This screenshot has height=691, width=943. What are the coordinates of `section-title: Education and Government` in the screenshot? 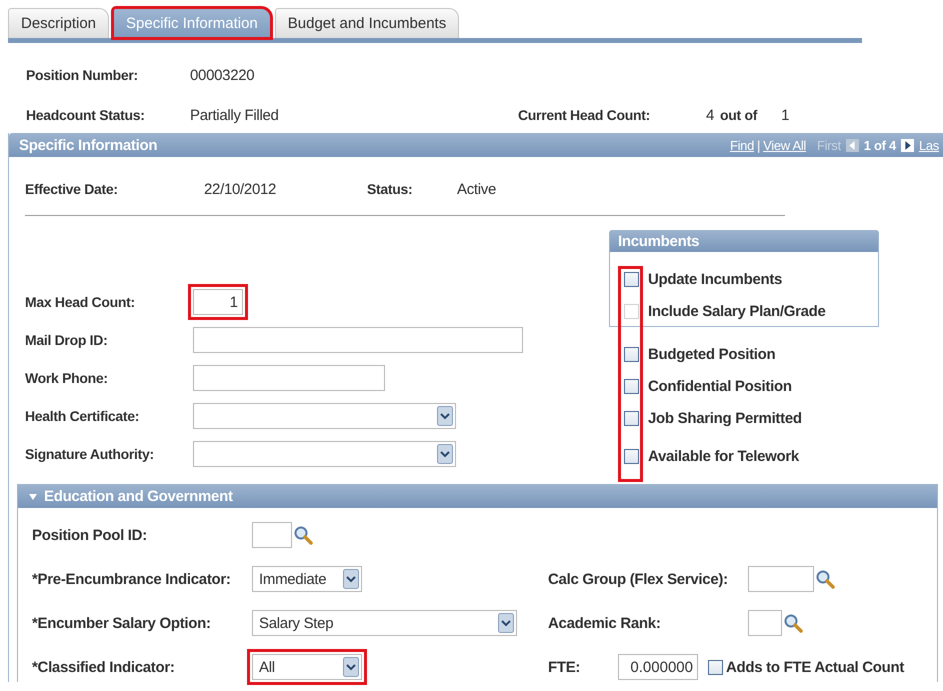 It's located at (138, 496).